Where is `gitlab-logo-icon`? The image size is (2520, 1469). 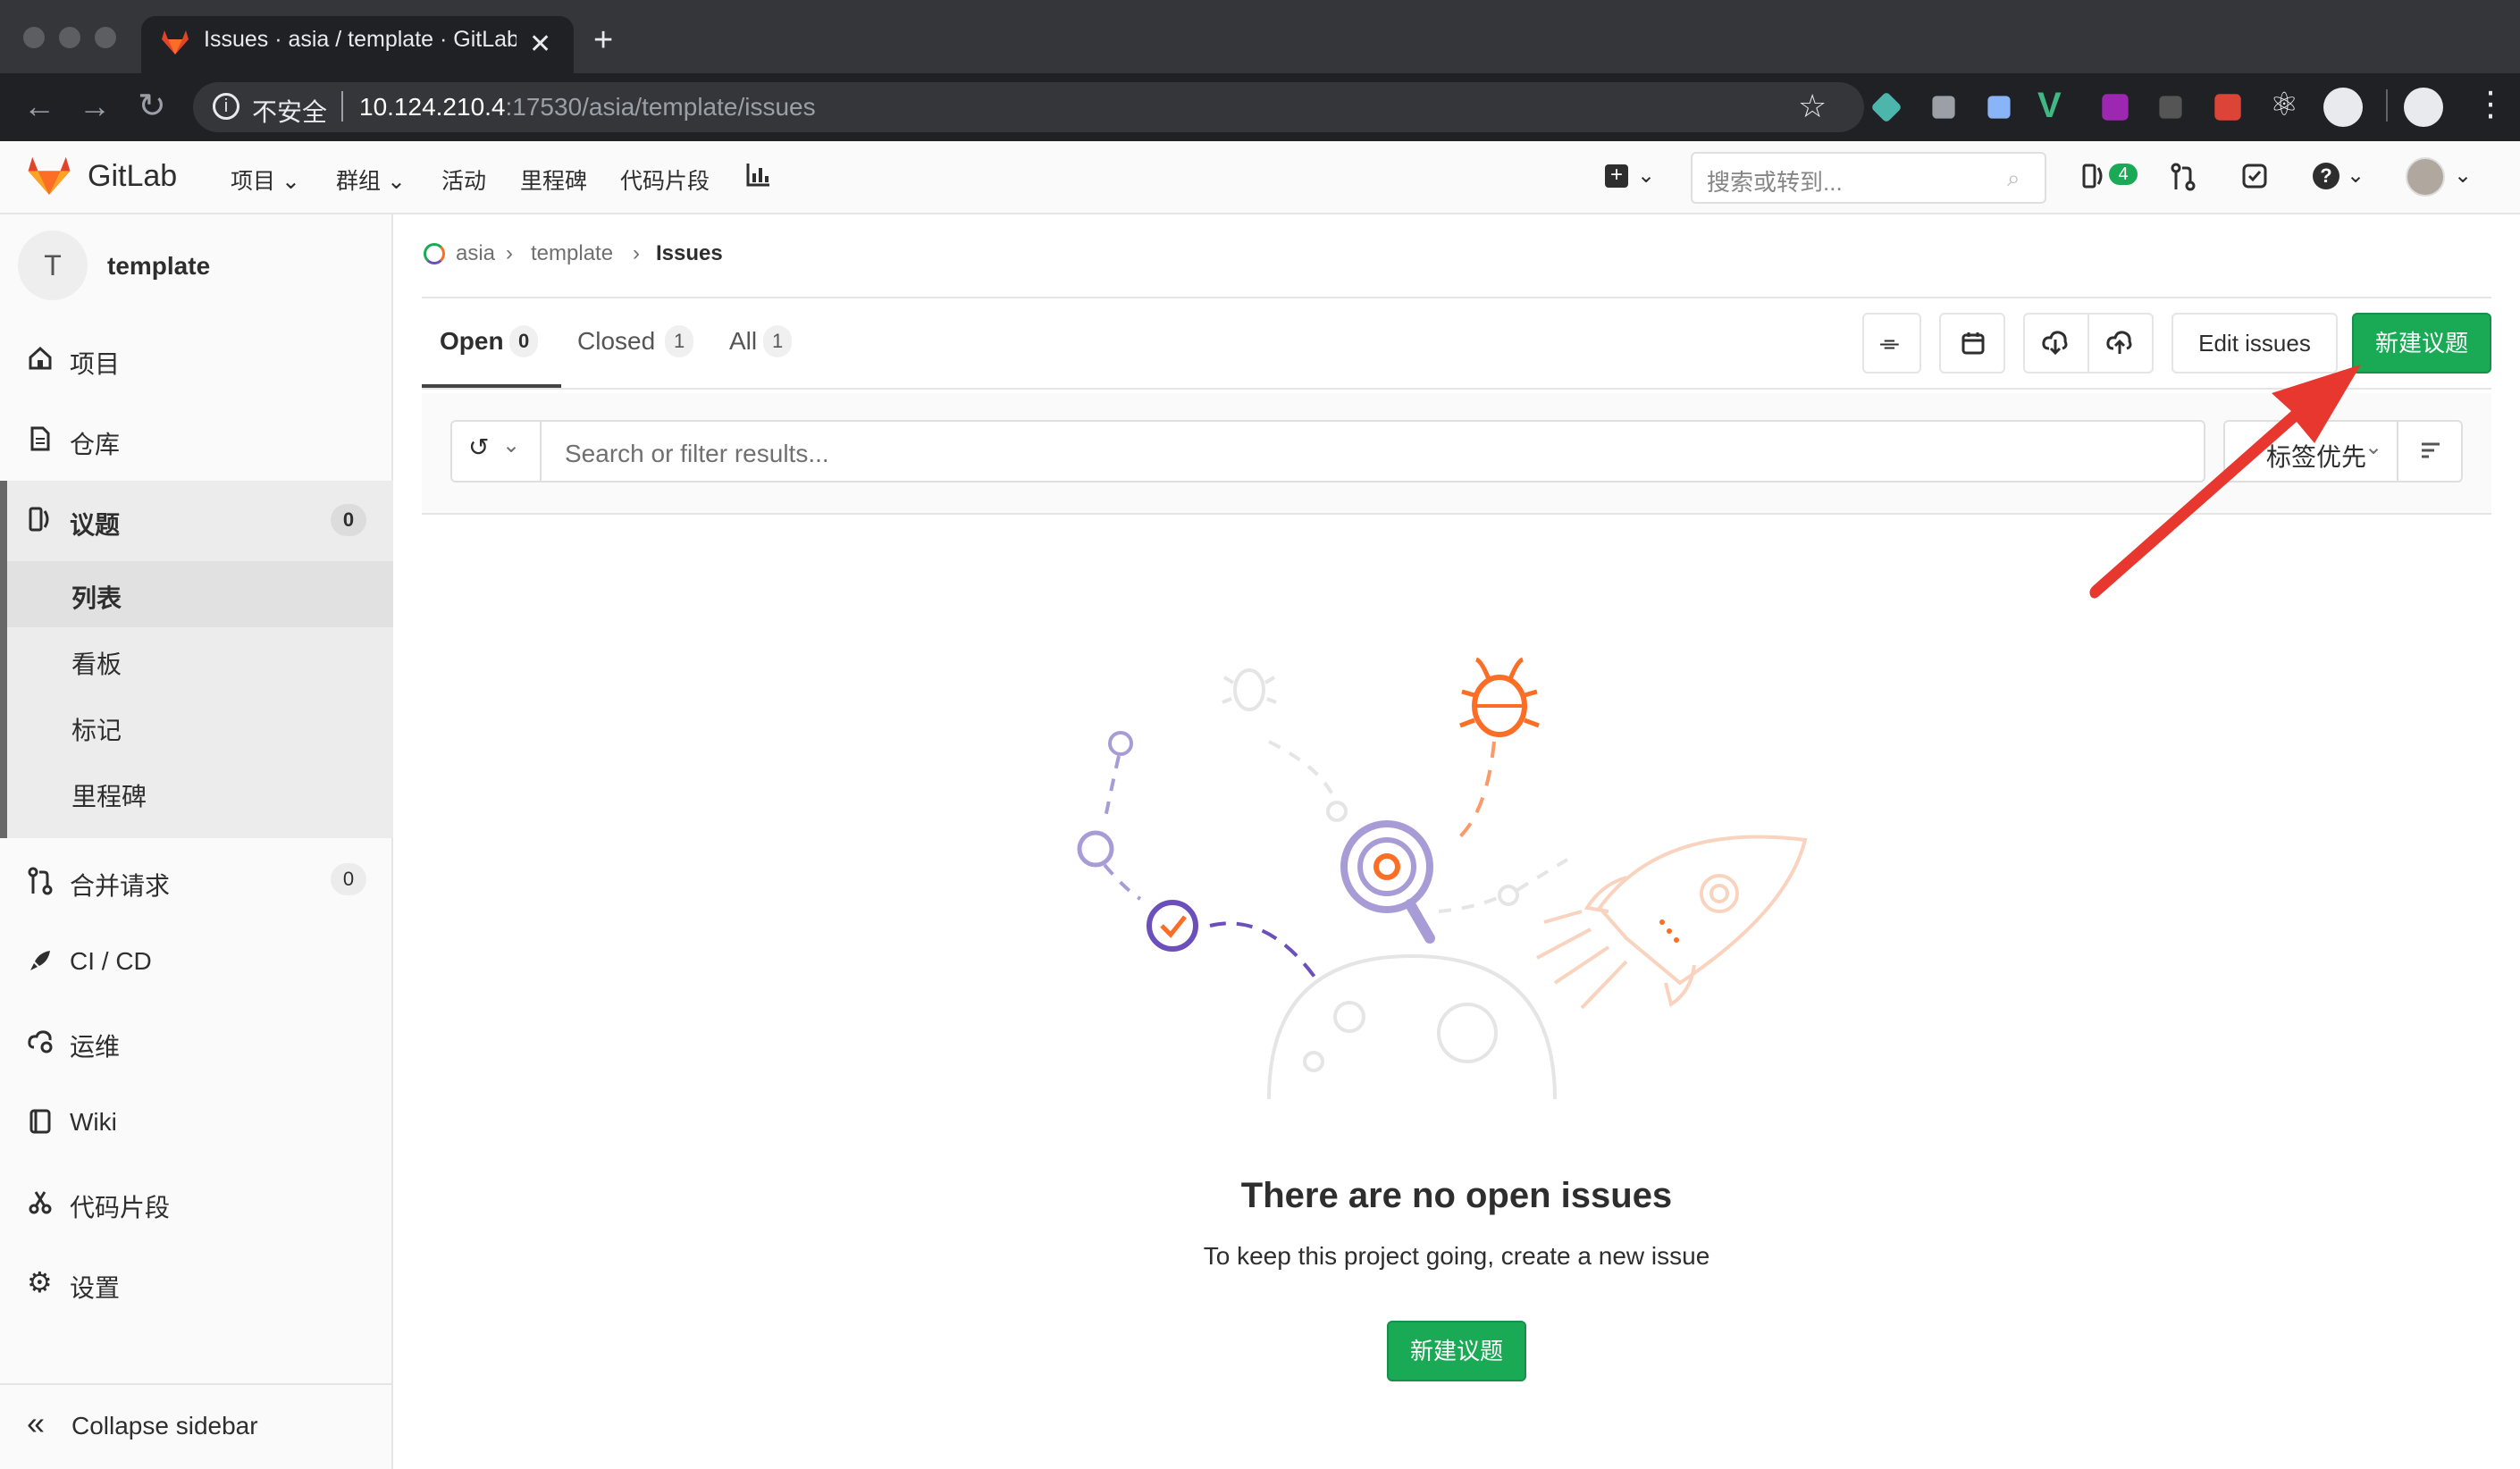
gitlab-logo-icon is located at coordinates (49, 176).